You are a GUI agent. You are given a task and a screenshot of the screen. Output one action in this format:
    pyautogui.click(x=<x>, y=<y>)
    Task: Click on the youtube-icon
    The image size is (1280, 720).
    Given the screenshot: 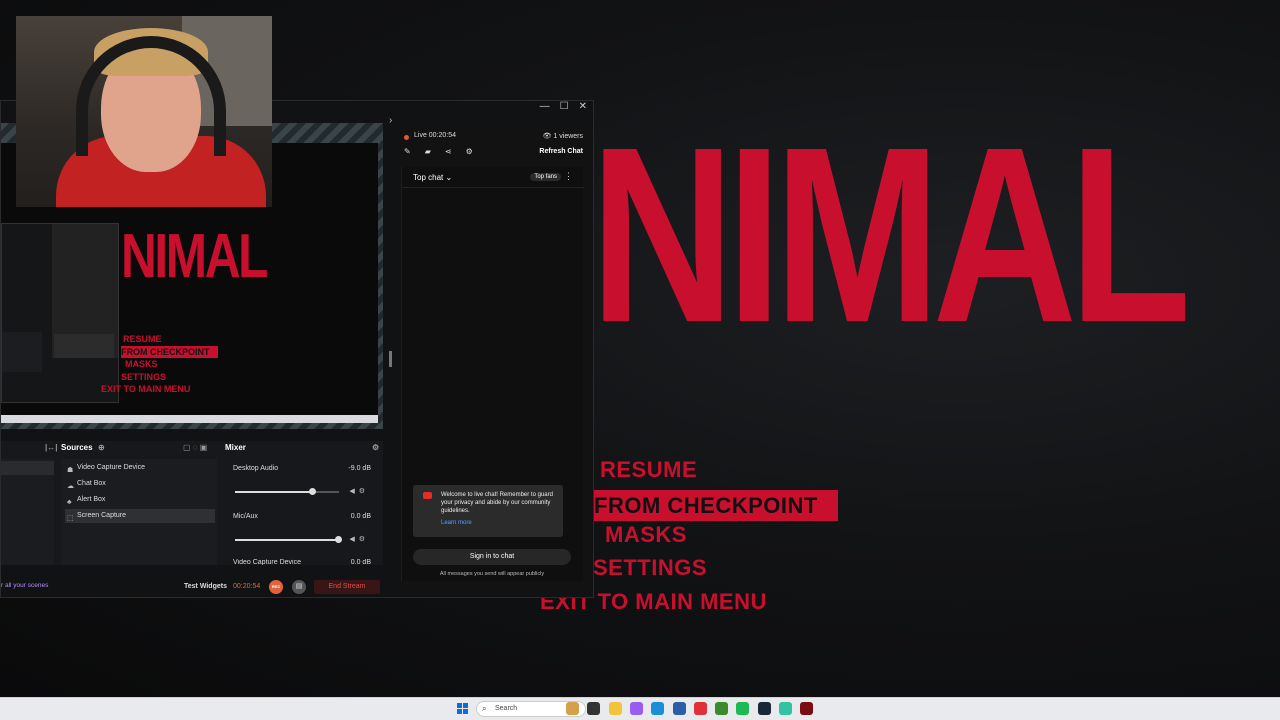 What is the action you would take?
    pyautogui.click(x=427, y=495)
    